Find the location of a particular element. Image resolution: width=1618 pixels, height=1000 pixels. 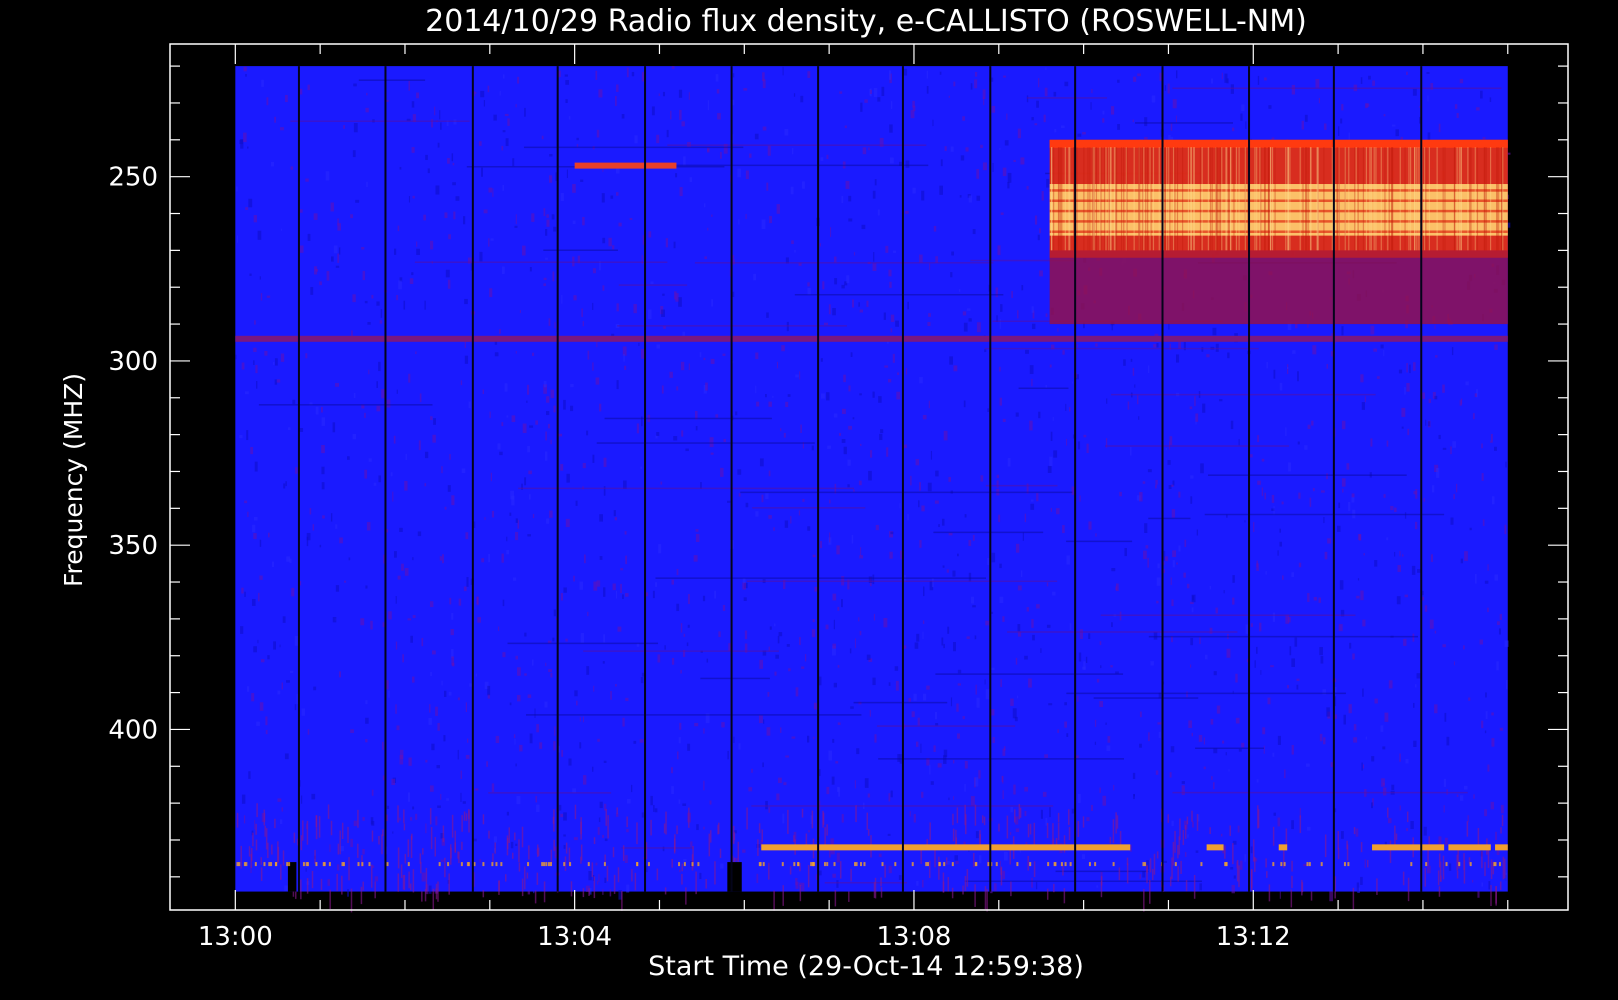

interference-speck is located at coordinates (1411, 864).